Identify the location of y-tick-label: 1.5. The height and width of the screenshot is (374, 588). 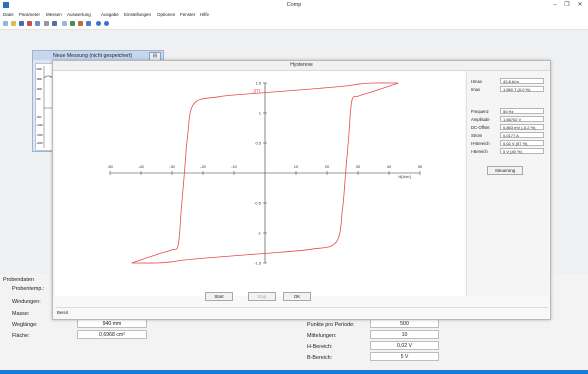
(258, 83).